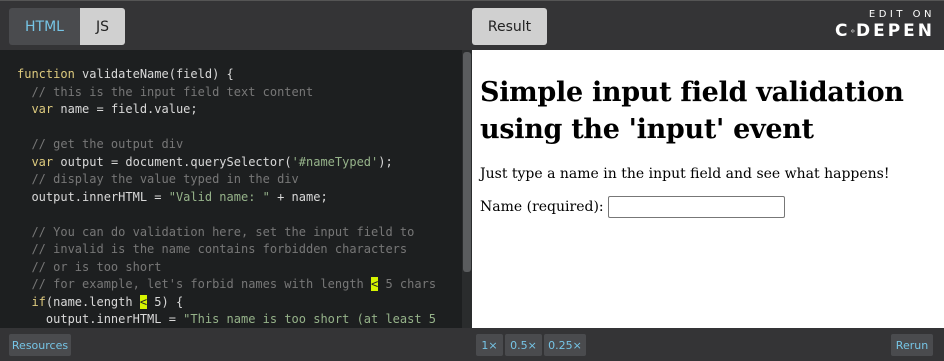 Image resolution: width=944 pixels, height=361 pixels. I want to click on name-field-label: Name (required):, so click(542, 207).